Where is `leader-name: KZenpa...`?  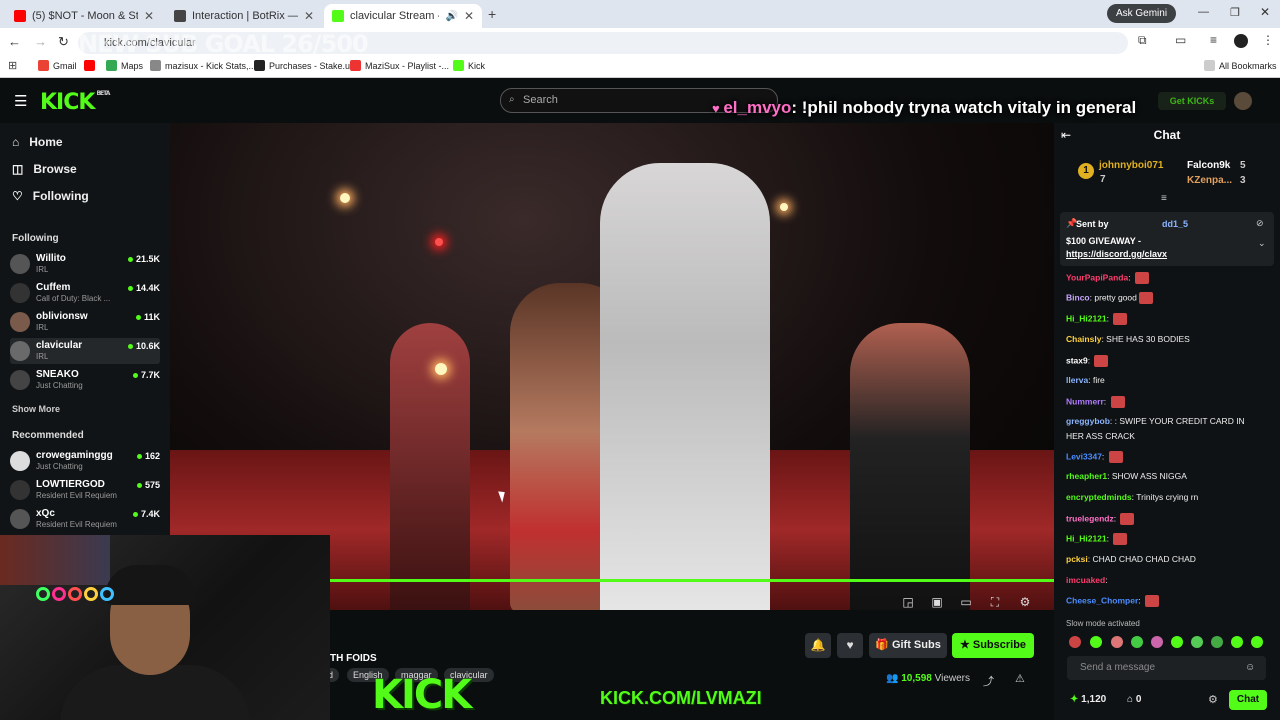 leader-name: KZenpa... is located at coordinates (1209, 180).